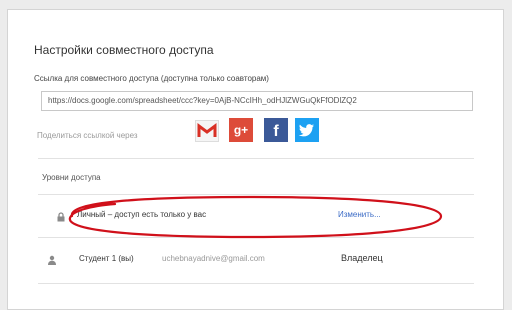 The image size is (512, 310). Describe the element at coordinates (106, 258) in the screenshot. I see `owner-name: Студент 1 (вы)` at that location.